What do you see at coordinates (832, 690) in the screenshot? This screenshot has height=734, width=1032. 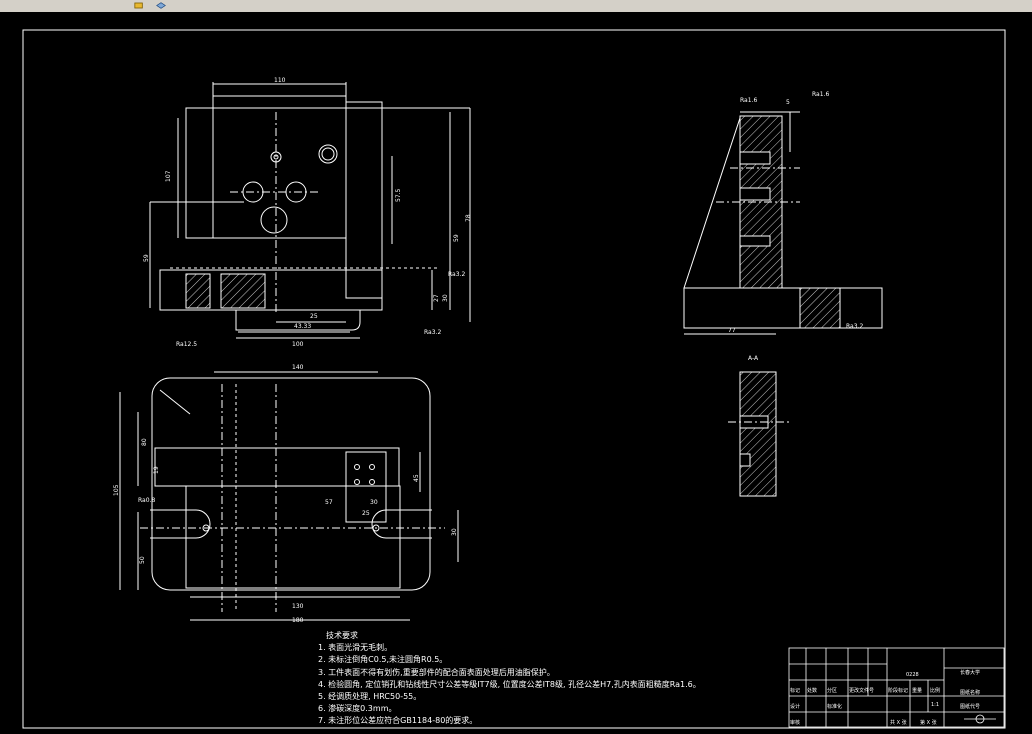 I see `tb-label: 分区` at bounding box center [832, 690].